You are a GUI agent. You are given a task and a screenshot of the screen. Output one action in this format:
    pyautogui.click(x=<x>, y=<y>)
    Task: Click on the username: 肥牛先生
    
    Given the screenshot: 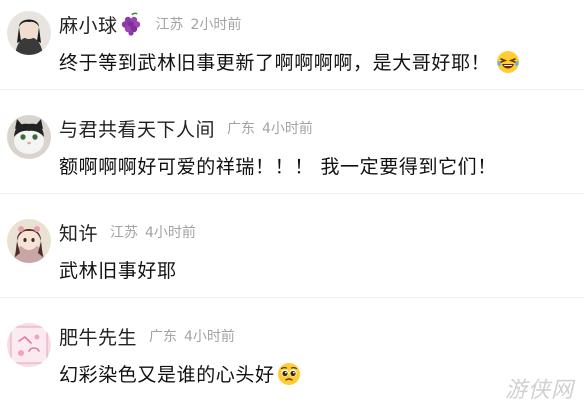 What is the action you would take?
    pyautogui.click(x=98, y=336)
    